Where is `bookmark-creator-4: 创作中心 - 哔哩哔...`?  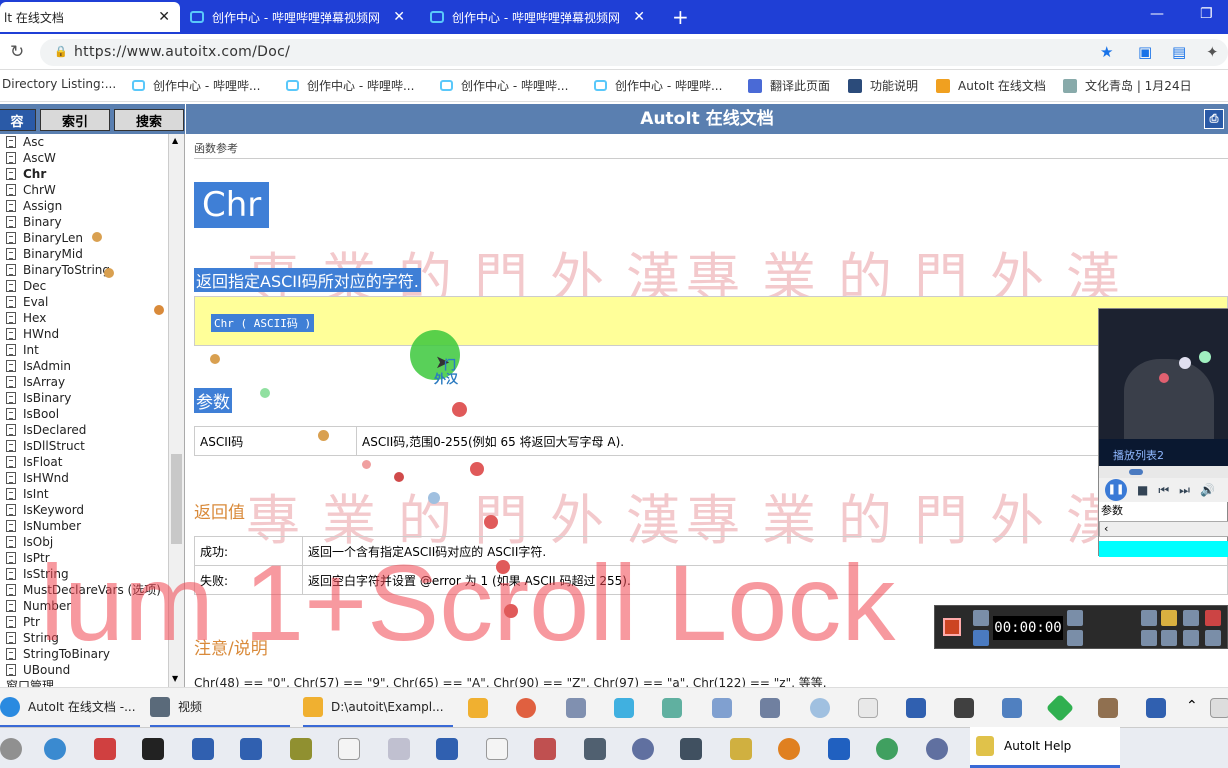 bookmark-creator-4: 创作中心 - 哔哩哔... is located at coordinates (658, 85).